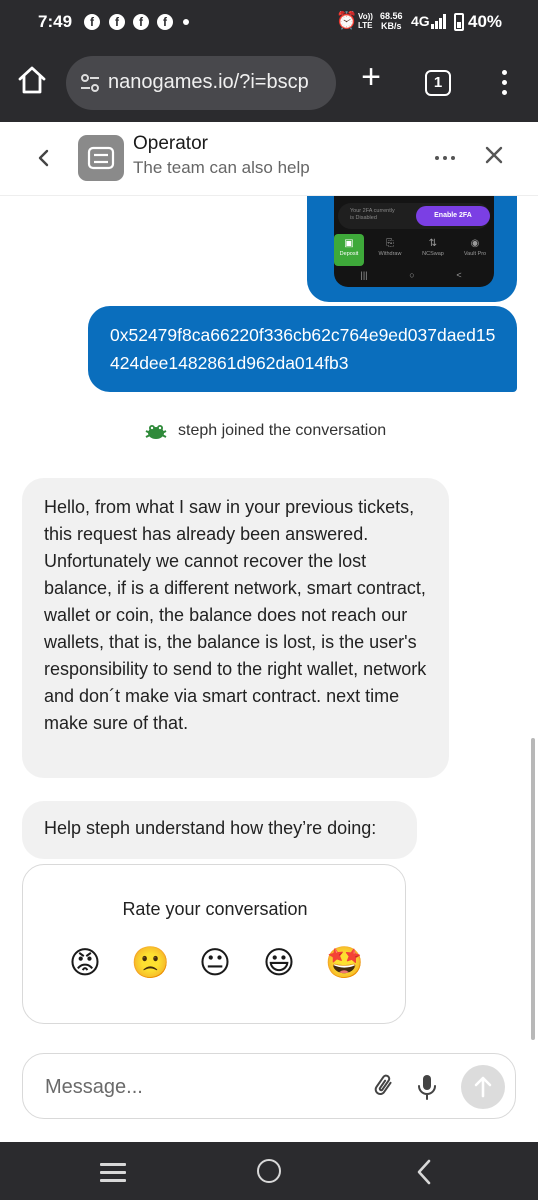  What do you see at coordinates (221, 167) in the screenshot?
I see `chat-subtitle: The team can also help` at bounding box center [221, 167].